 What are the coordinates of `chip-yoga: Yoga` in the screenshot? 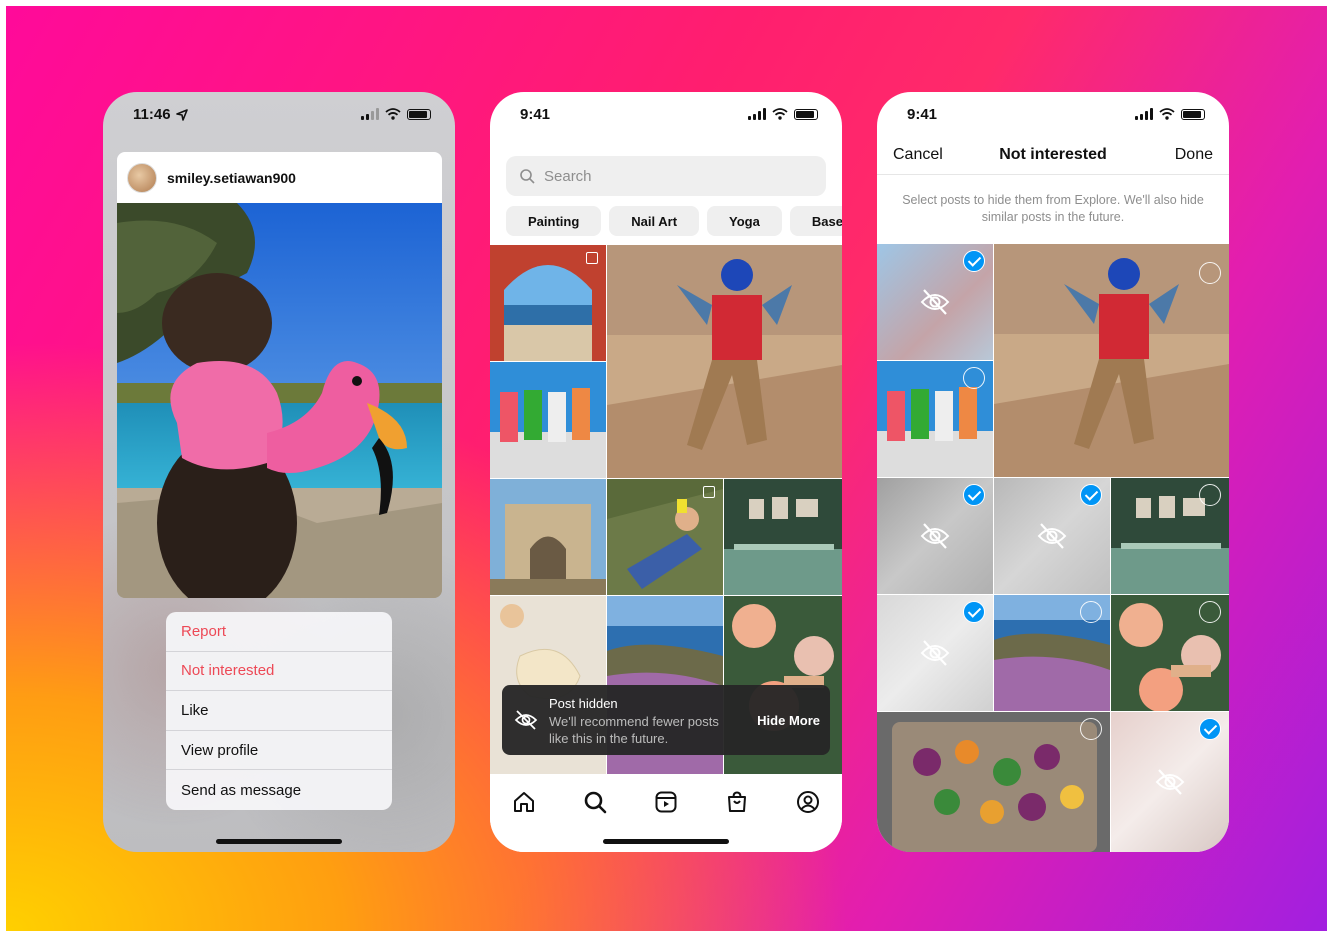 It's located at (744, 221).